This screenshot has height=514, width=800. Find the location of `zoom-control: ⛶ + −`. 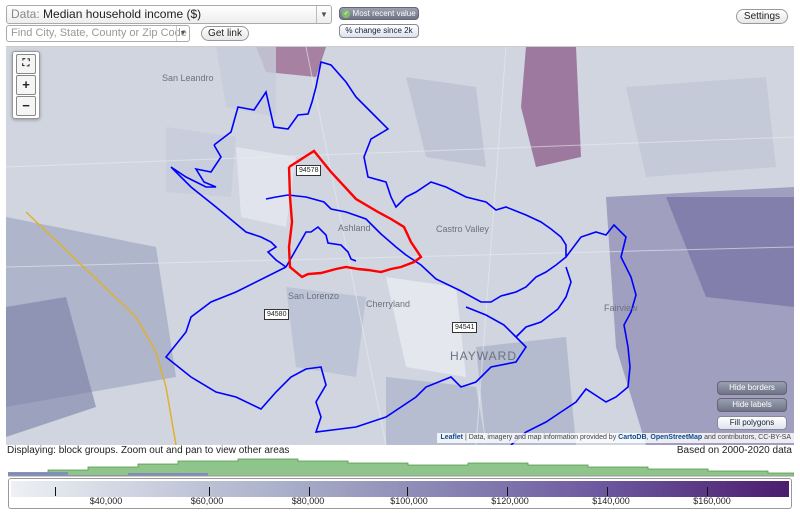

zoom-control: ⛶ + − is located at coordinates (26, 85).